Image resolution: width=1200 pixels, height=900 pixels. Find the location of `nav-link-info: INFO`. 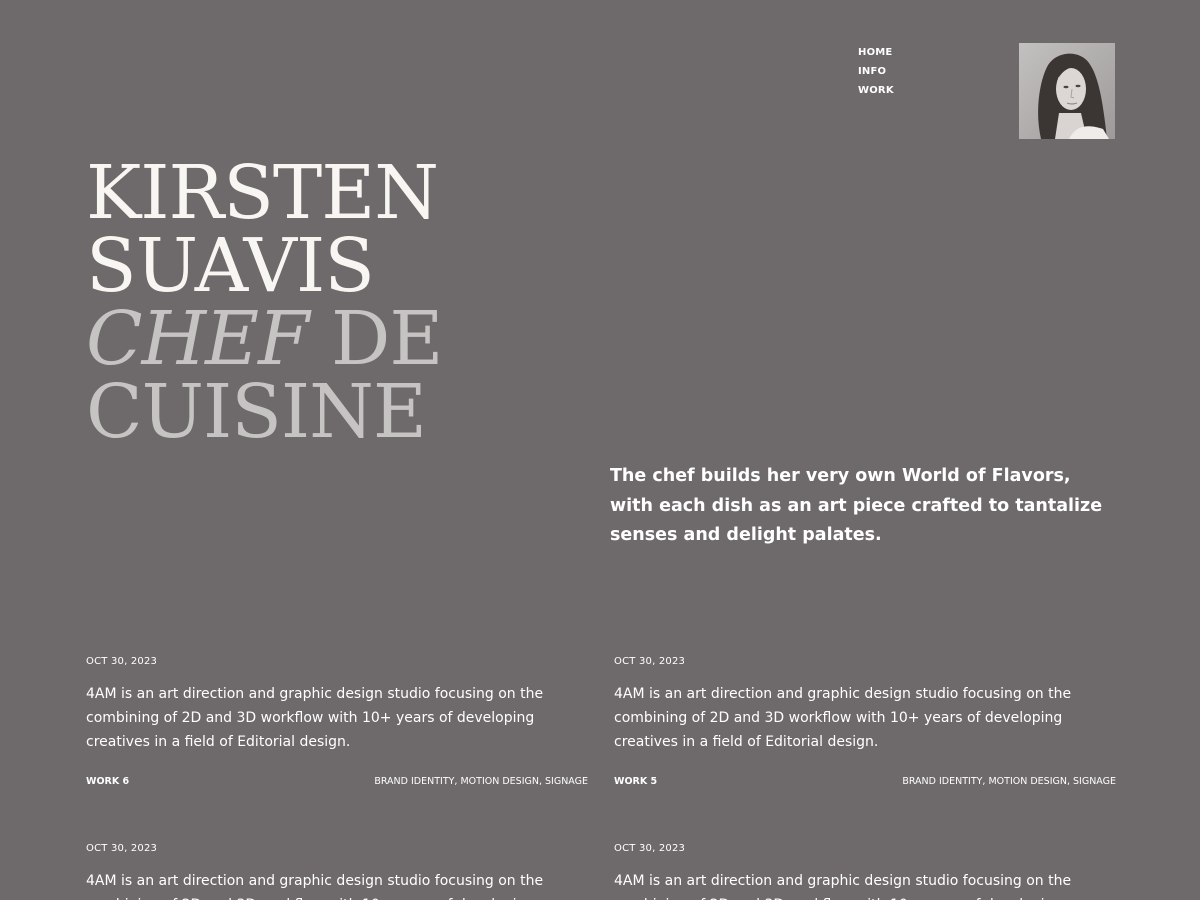

nav-link-info: INFO is located at coordinates (876, 71).